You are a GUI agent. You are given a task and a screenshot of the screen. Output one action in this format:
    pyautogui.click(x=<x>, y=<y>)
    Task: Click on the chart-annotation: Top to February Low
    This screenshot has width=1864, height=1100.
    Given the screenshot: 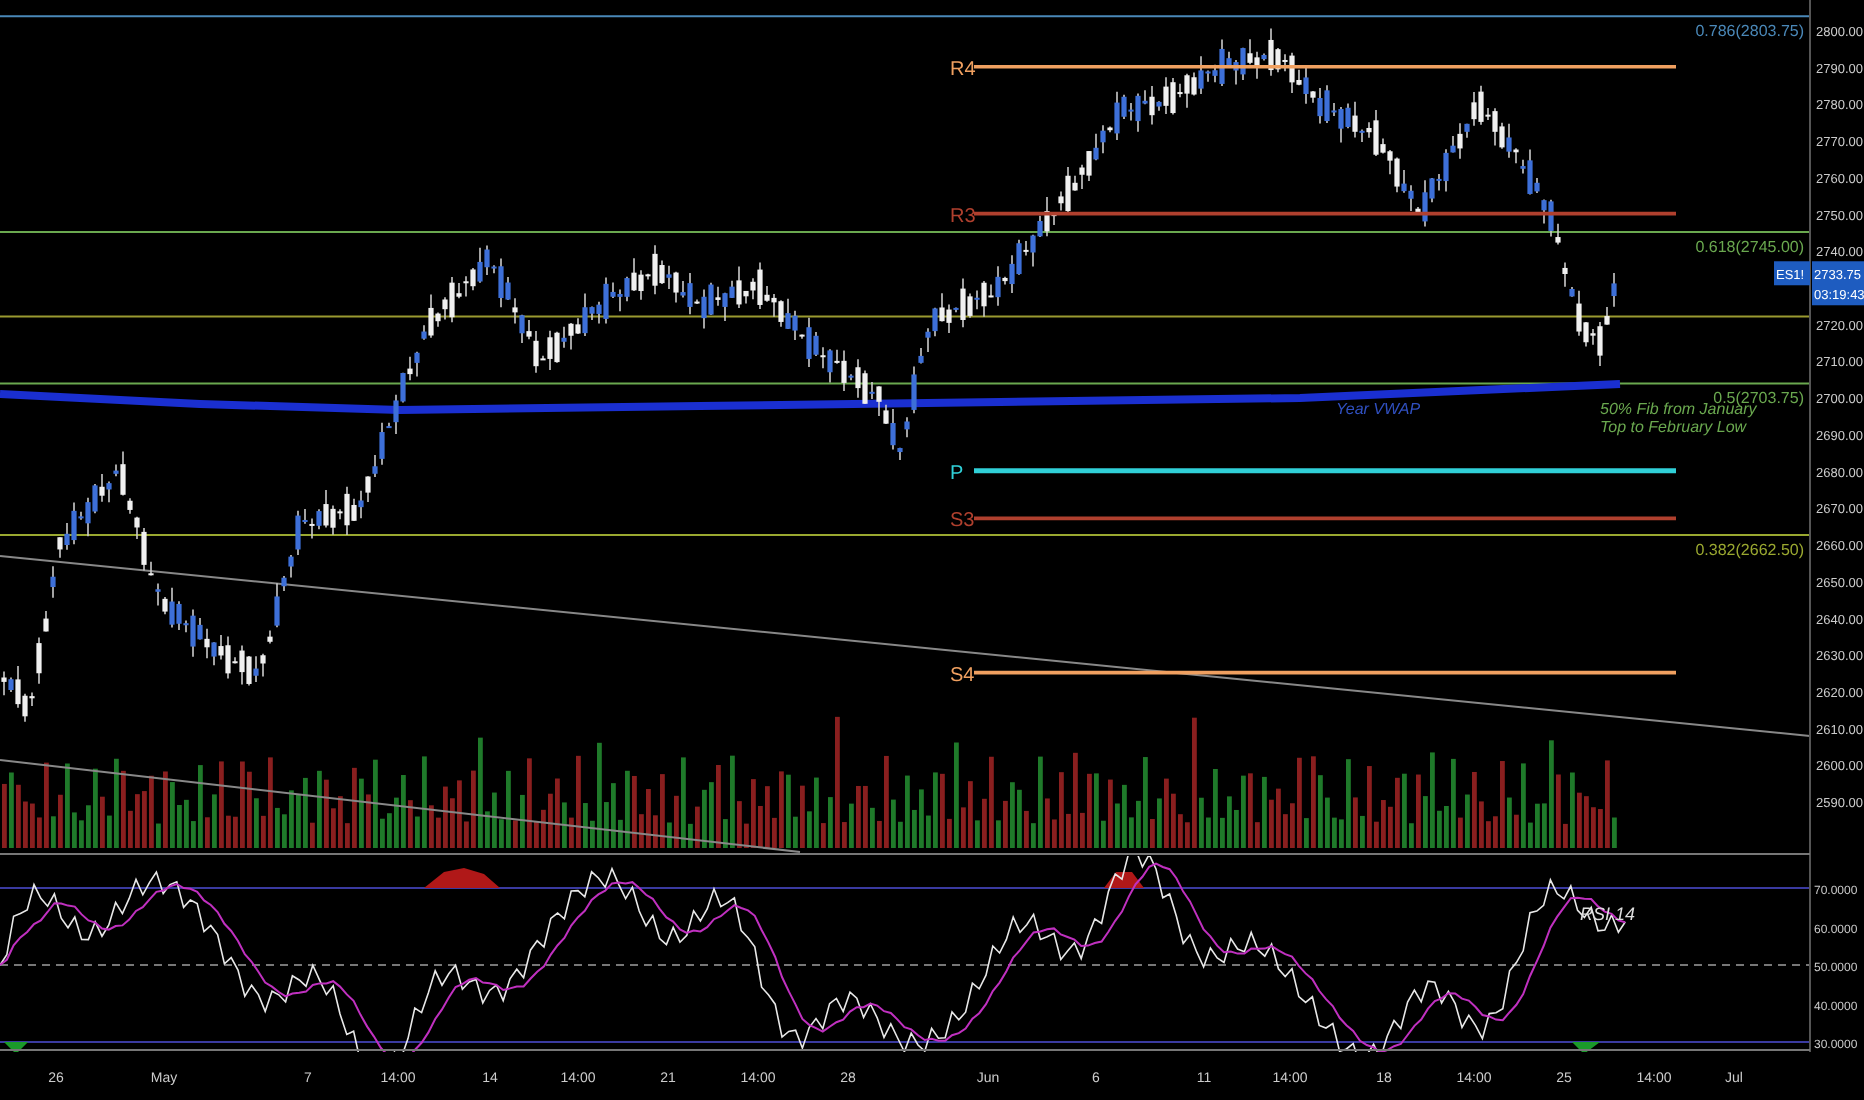 What is the action you would take?
    pyautogui.click(x=1673, y=427)
    